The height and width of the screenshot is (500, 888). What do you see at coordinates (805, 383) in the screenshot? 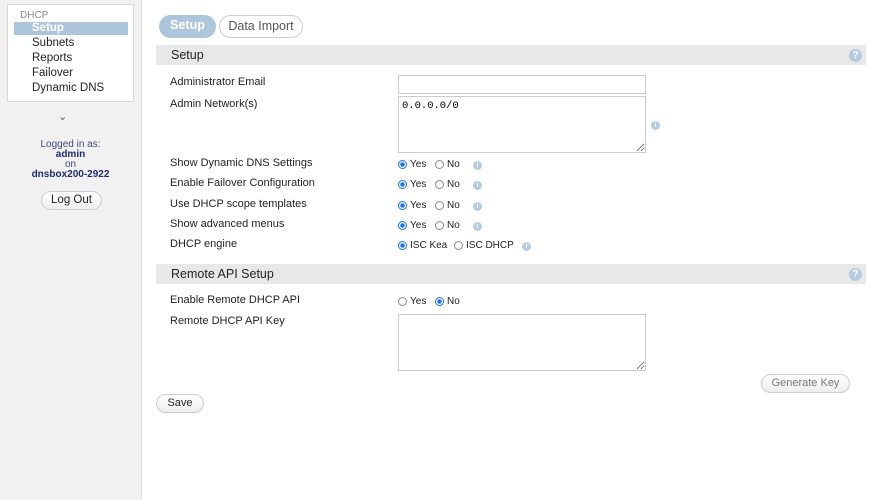
I see `generate-key-button: Generate Key` at bounding box center [805, 383].